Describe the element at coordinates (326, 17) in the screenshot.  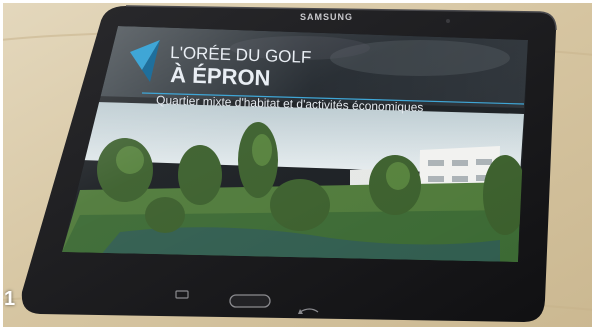
I see `brand-label: SAMSUNG` at that location.